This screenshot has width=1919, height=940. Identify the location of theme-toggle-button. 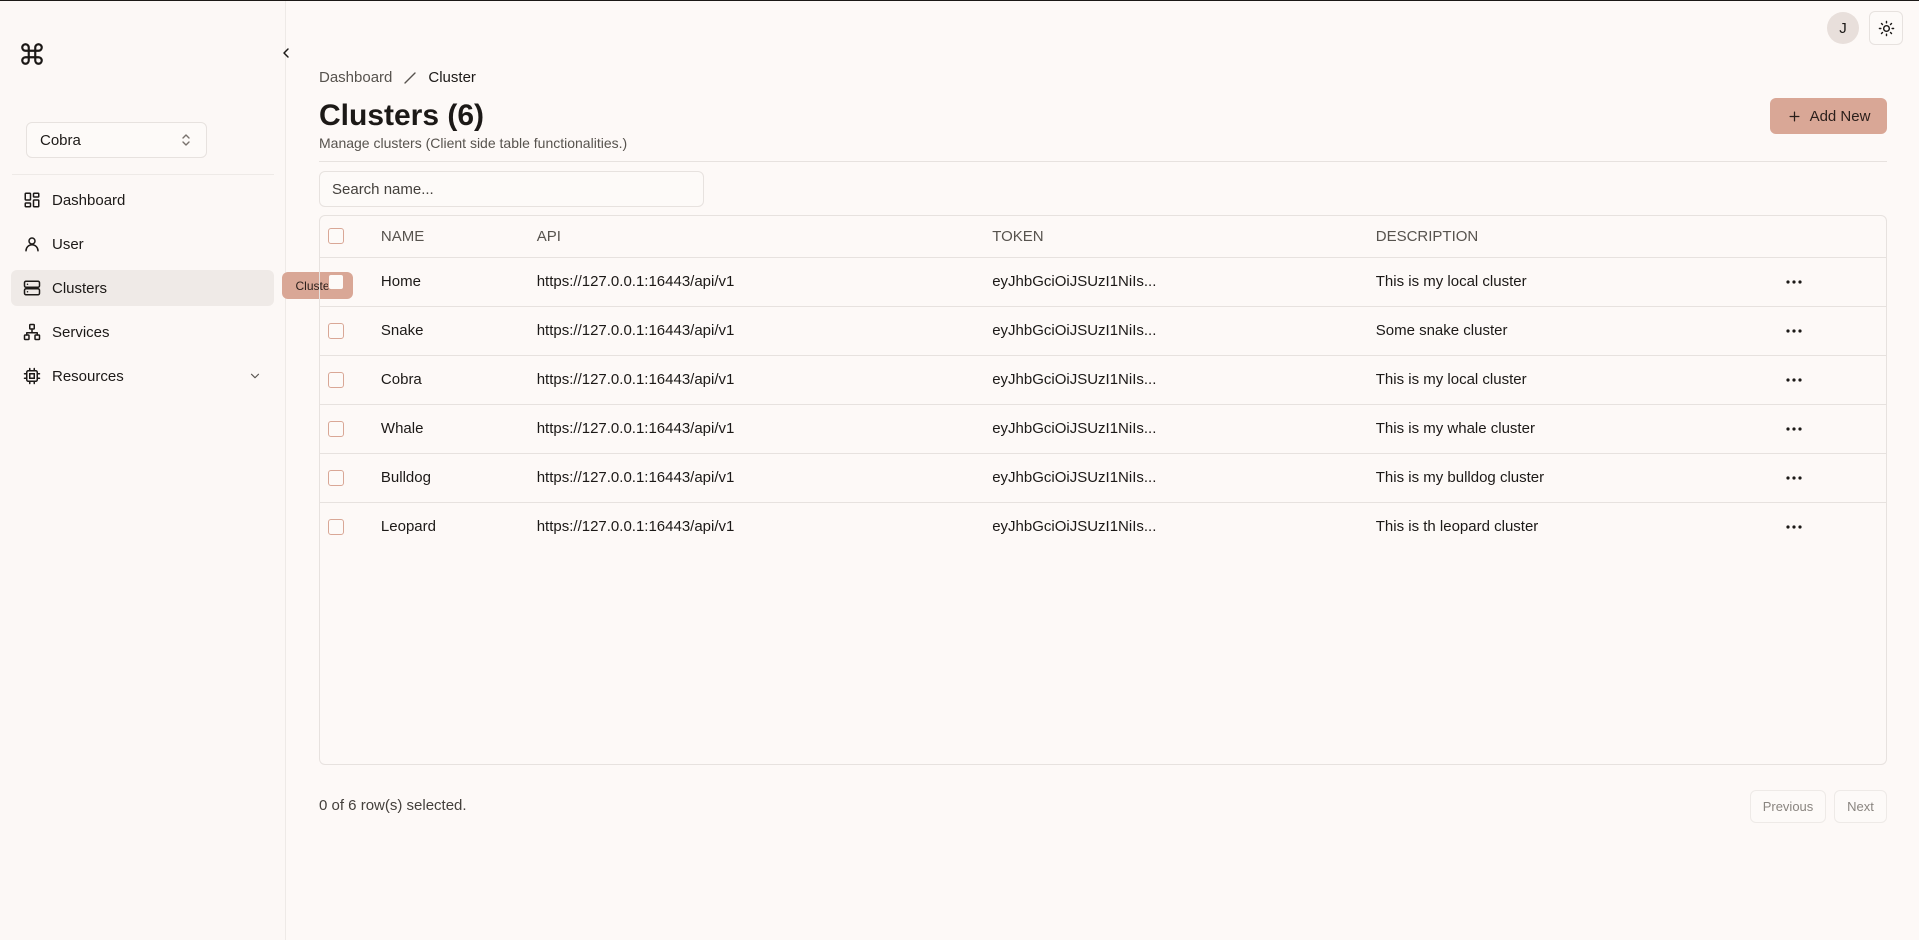
(1886, 28).